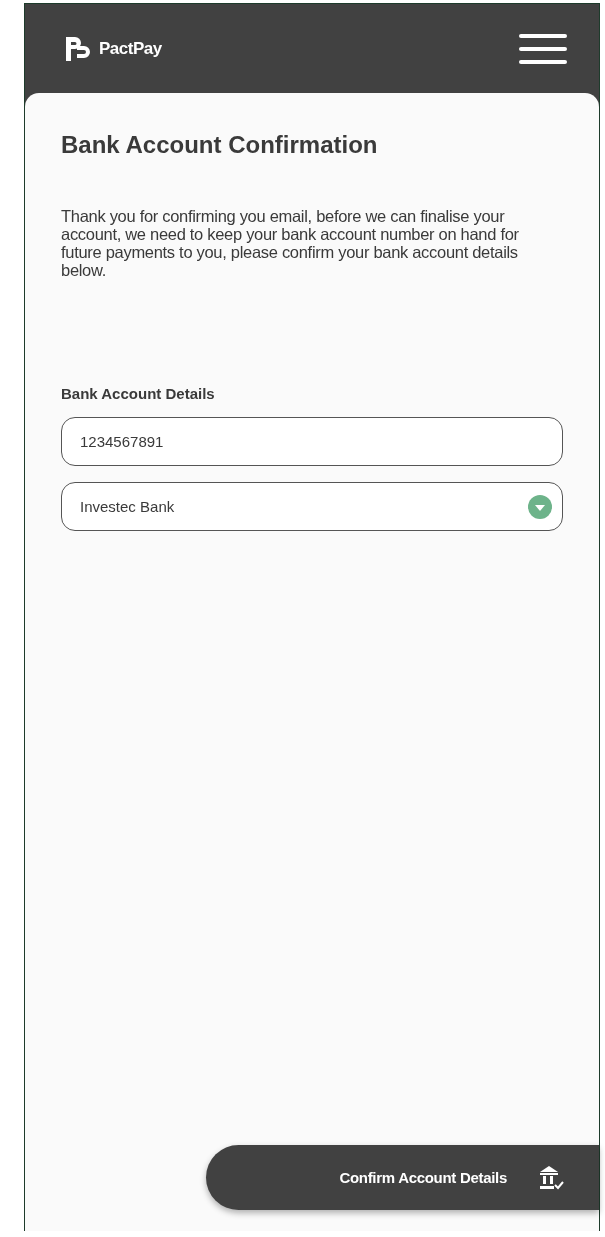 The width and height of the screenshot is (605, 1237). What do you see at coordinates (312, 506) in the screenshot?
I see `bank-dropdown: Investec Bank` at bounding box center [312, 506].